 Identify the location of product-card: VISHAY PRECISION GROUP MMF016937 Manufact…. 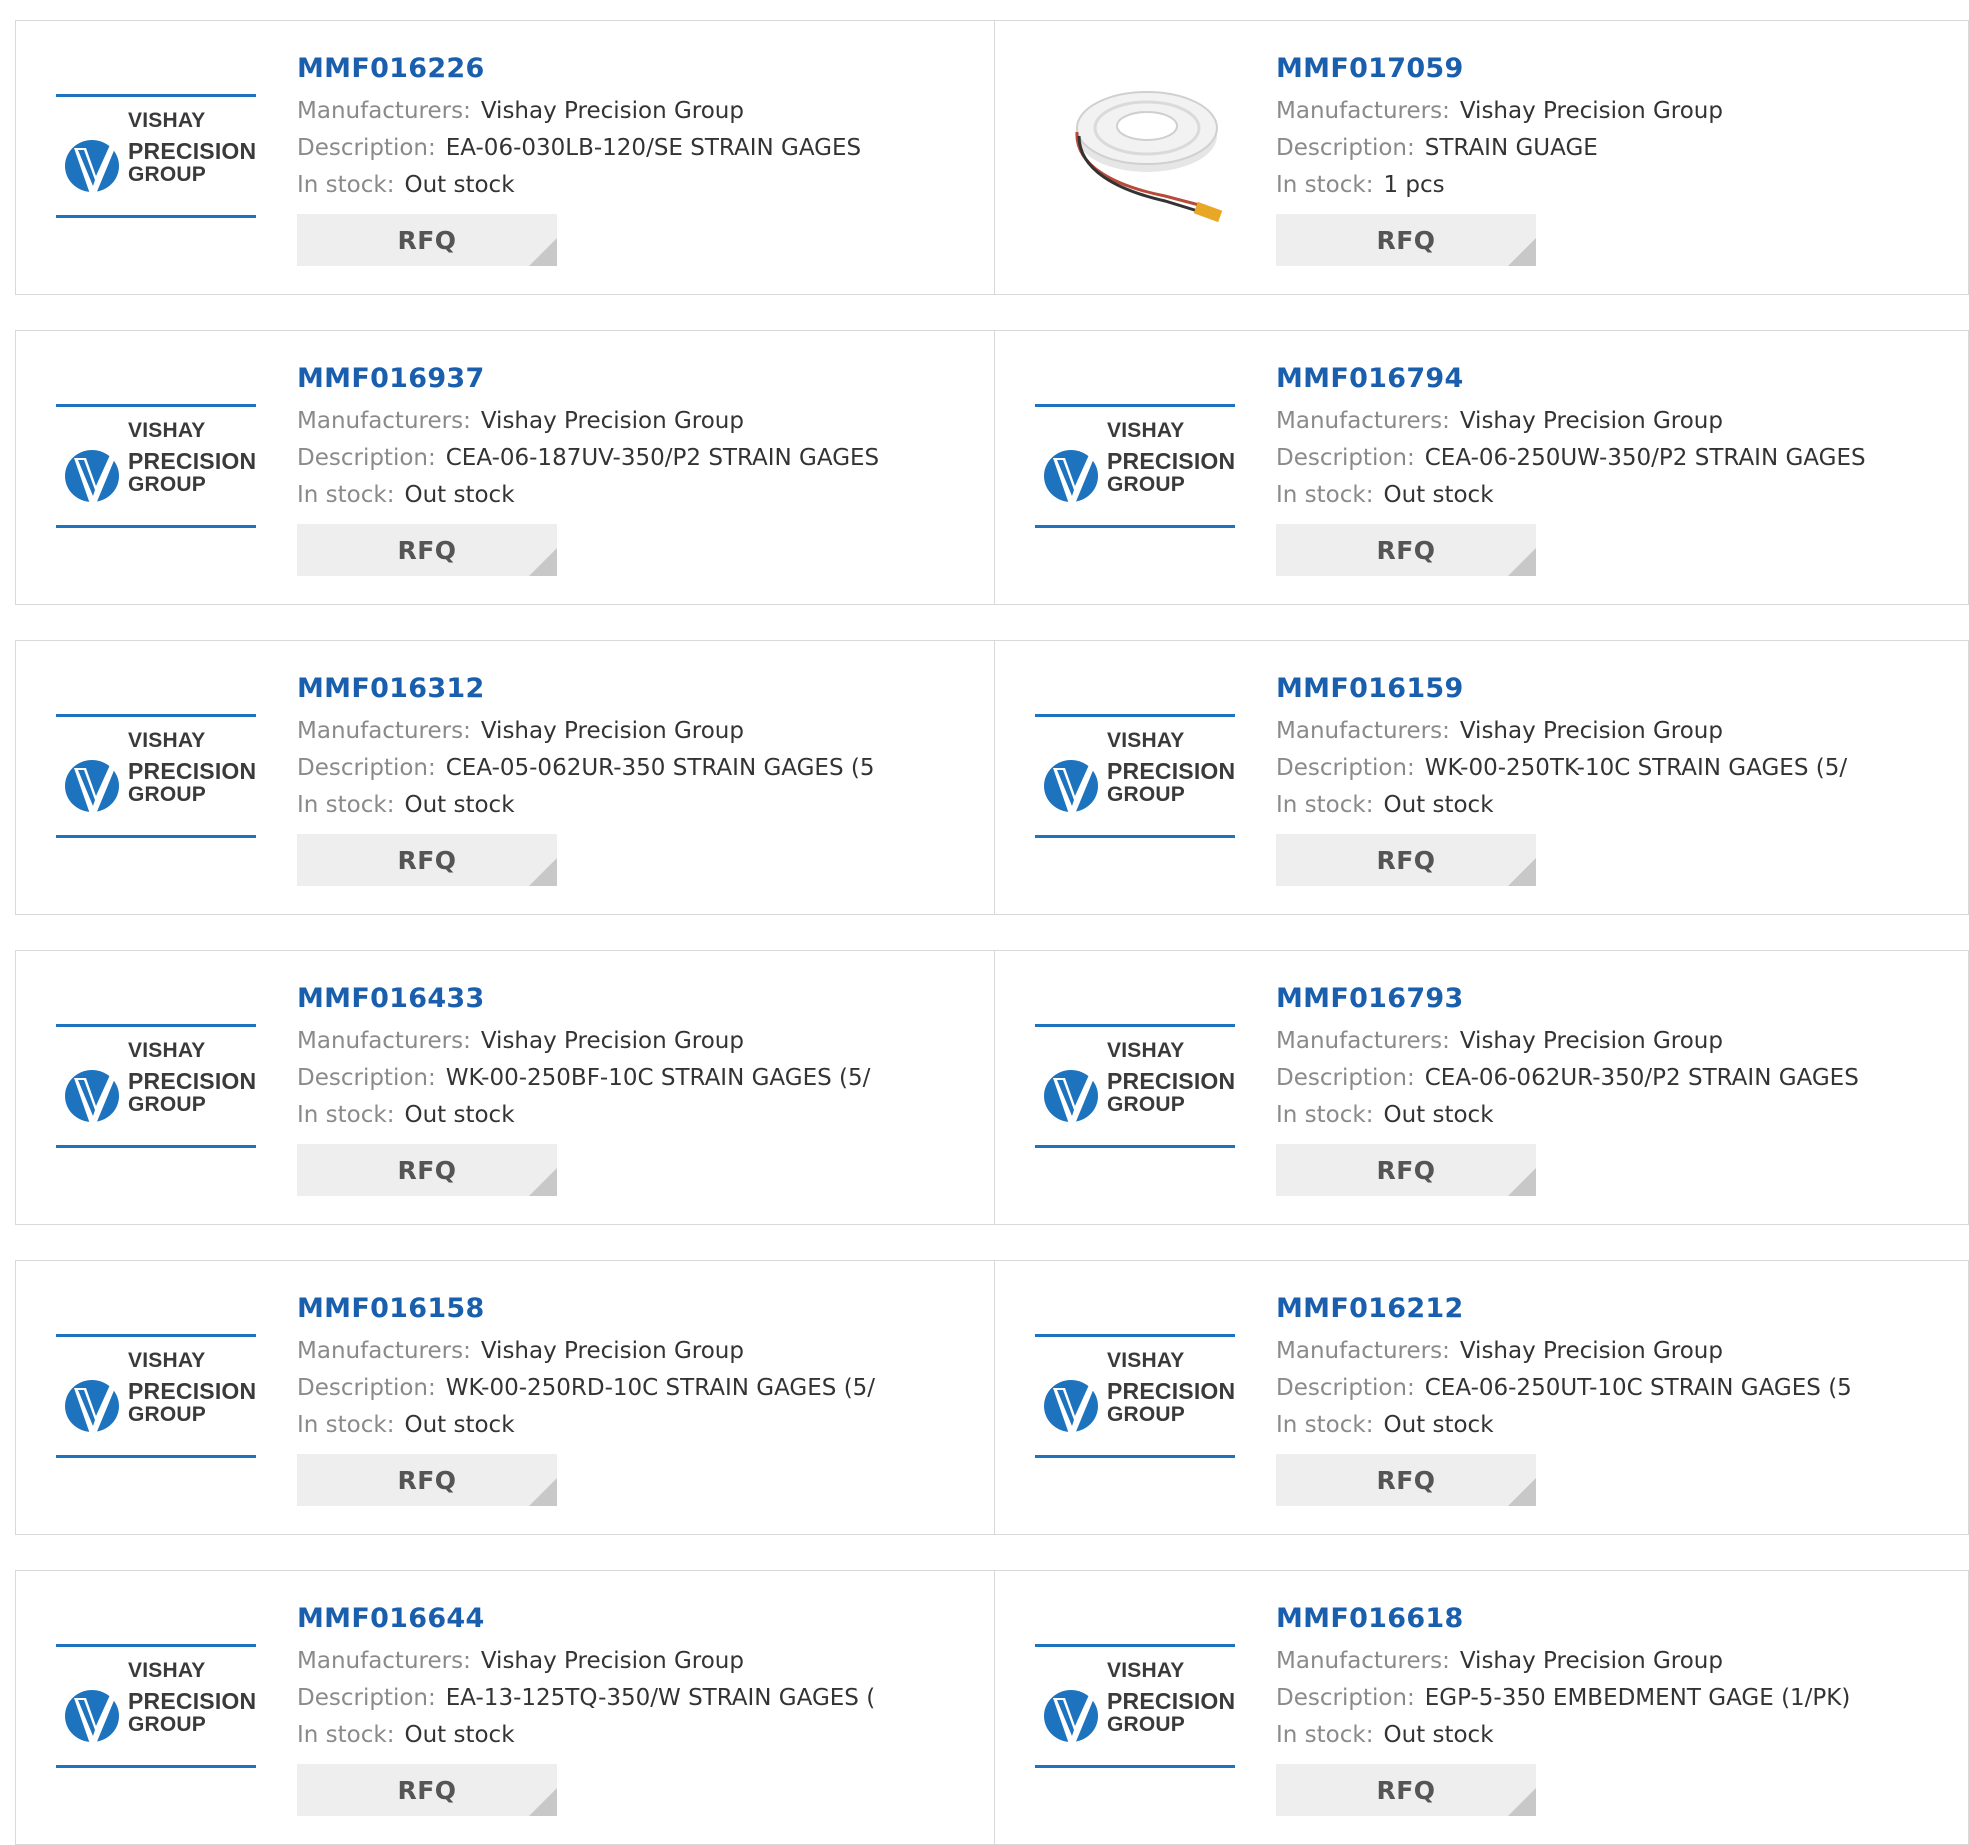
(505, 467).